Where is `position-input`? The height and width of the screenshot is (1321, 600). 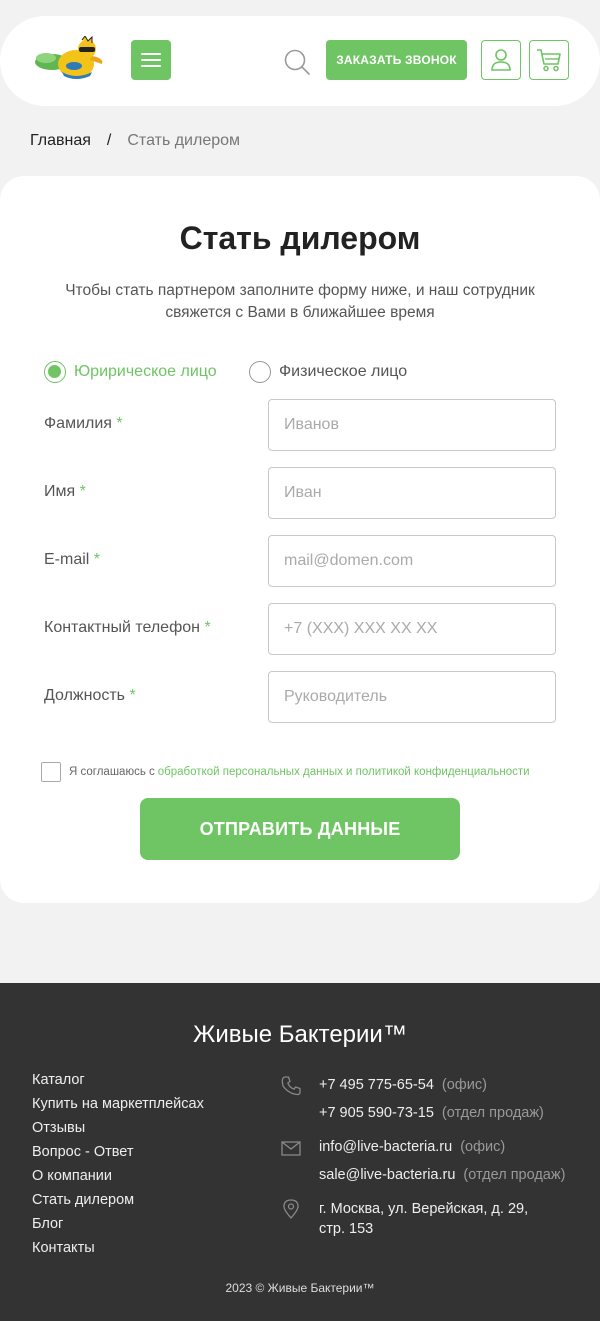
position-input is located at coordinates (412, 697).